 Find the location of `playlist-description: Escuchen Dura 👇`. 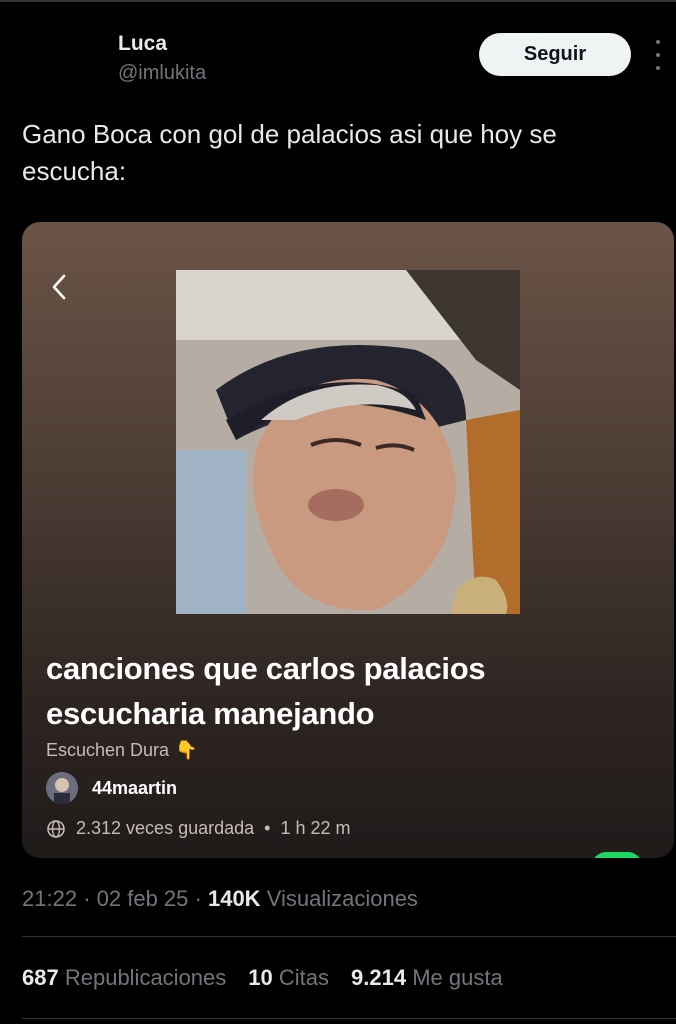

playlist-description: Escuchen Dura 👇 is located at coordinates (122, 750).